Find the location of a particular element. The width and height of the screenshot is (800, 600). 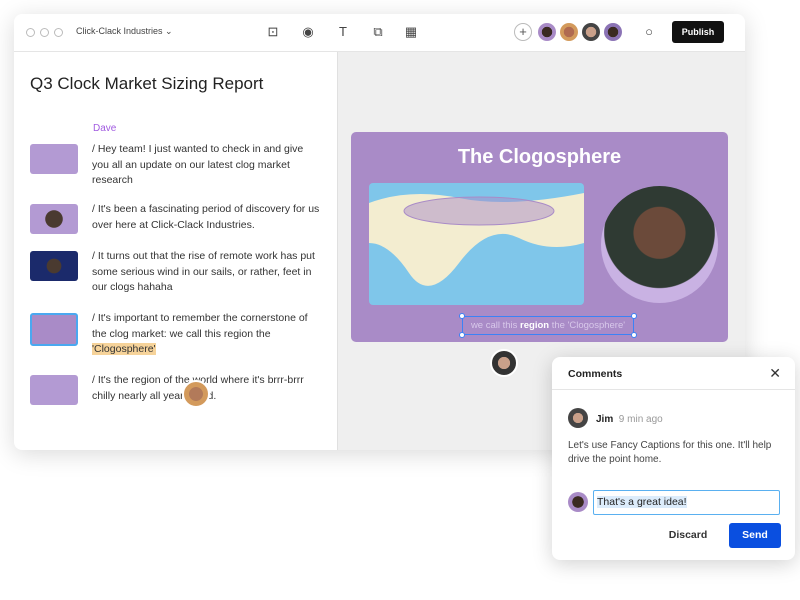

slide-play-icon: ⊡ is located at coordinates (273, 32).